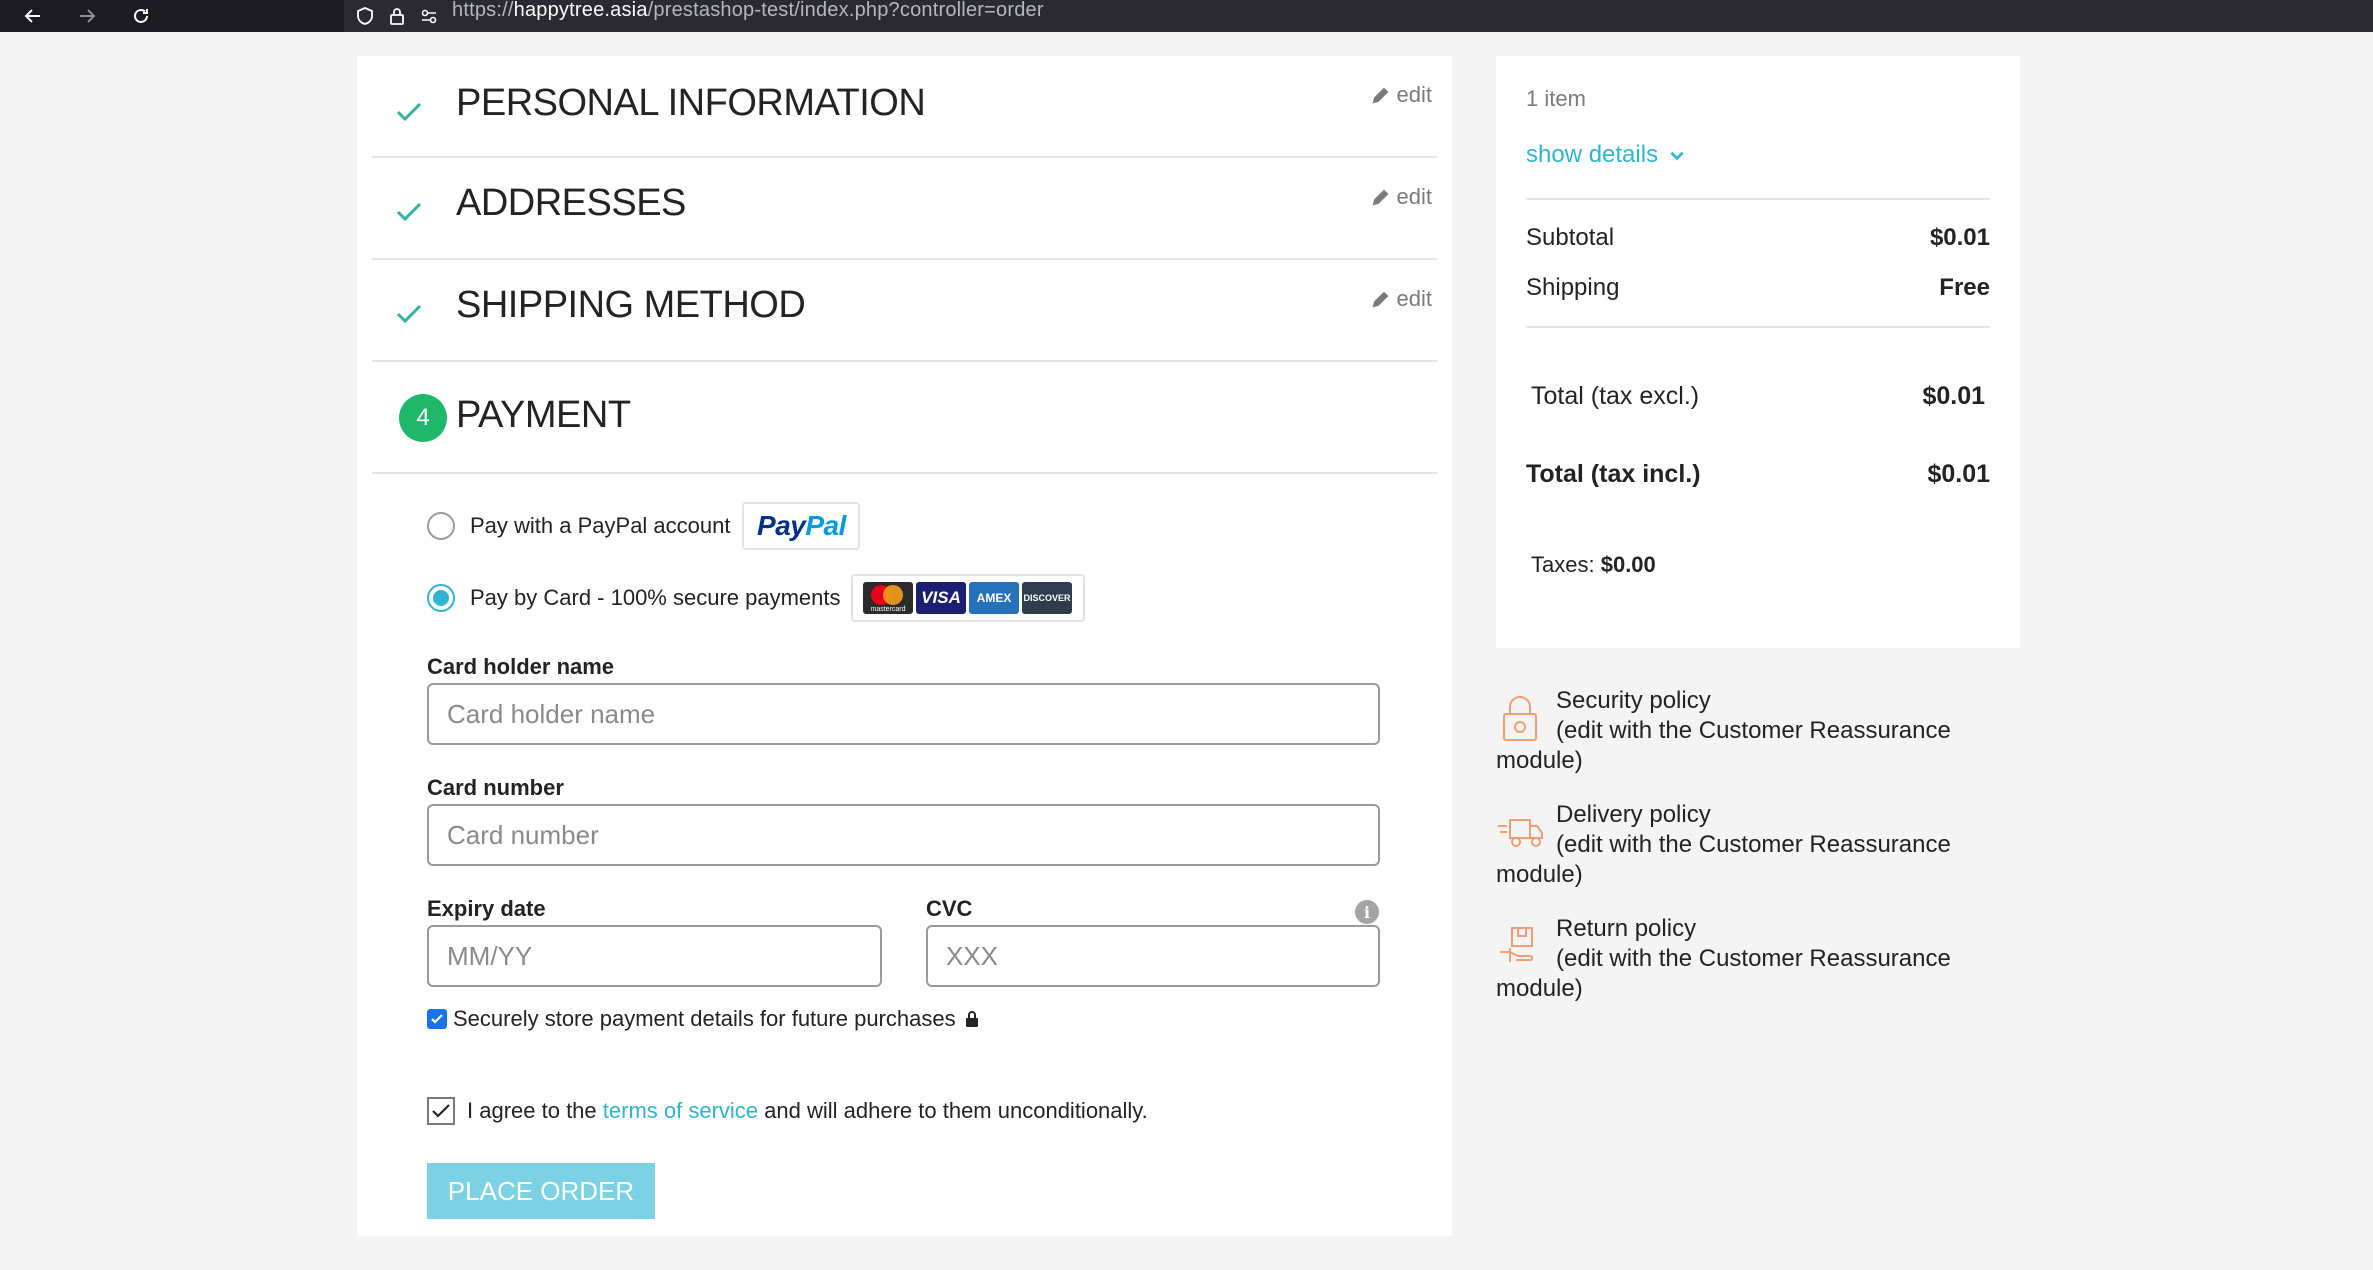  Describe the element at coordinates (949, 908) in the screenshot. I see `cvc-label: CVC` at that location.